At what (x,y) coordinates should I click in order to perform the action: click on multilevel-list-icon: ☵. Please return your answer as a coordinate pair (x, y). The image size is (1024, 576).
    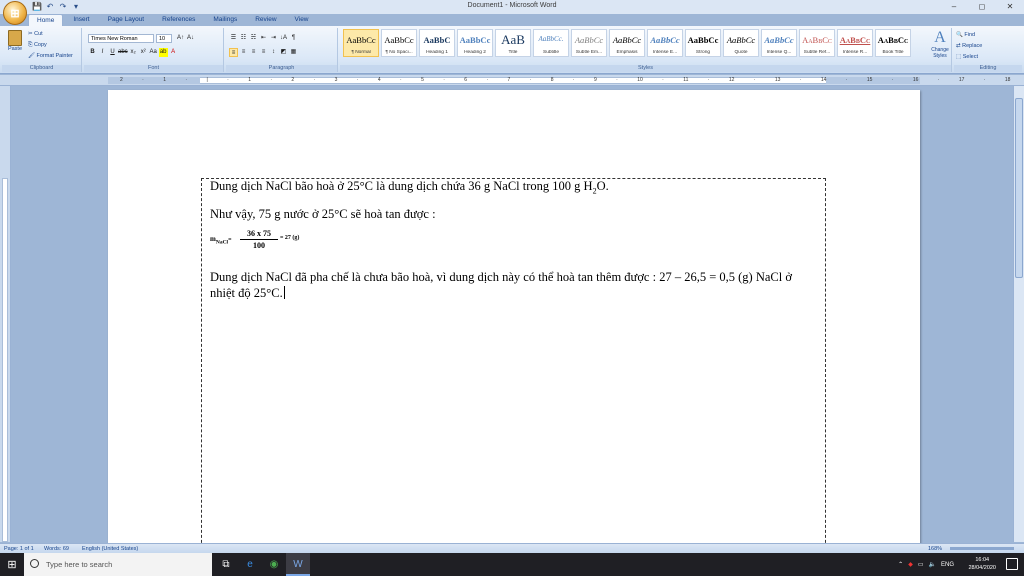
    Looking at the image, I should click on (253, 38).